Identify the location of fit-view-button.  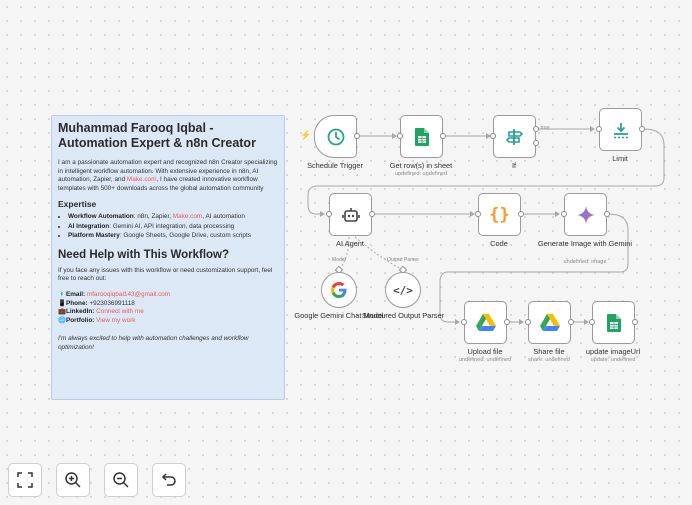
(25, 480).